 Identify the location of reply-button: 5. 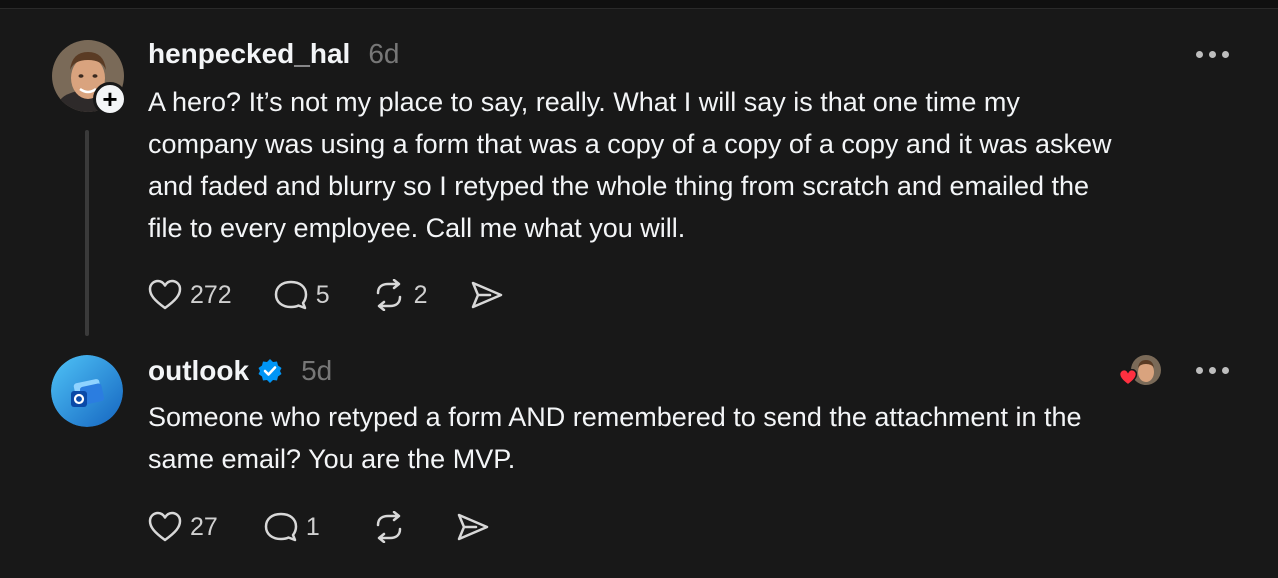
(302, 295).